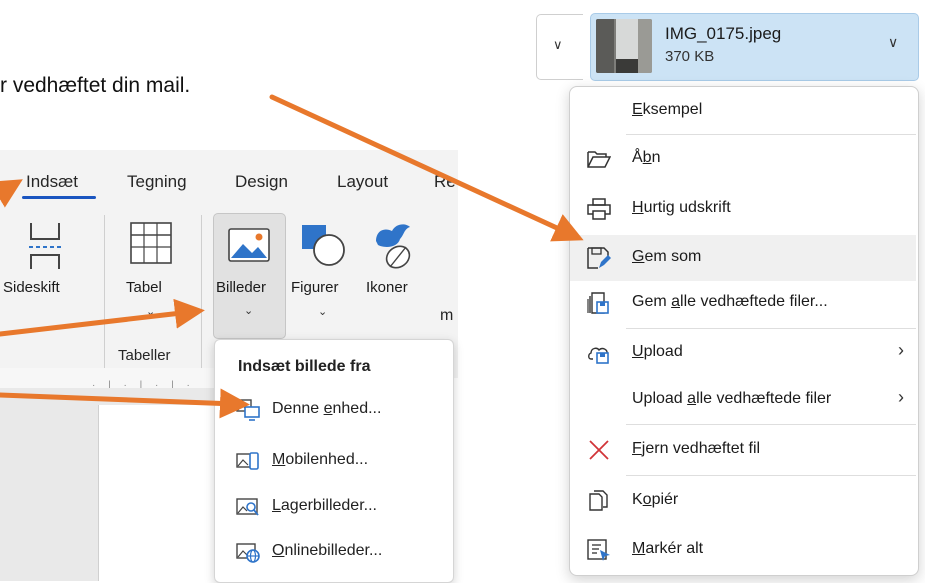 The image size is (925, 583). I want to click on icons-label: Ikoner, so click(387, 287).